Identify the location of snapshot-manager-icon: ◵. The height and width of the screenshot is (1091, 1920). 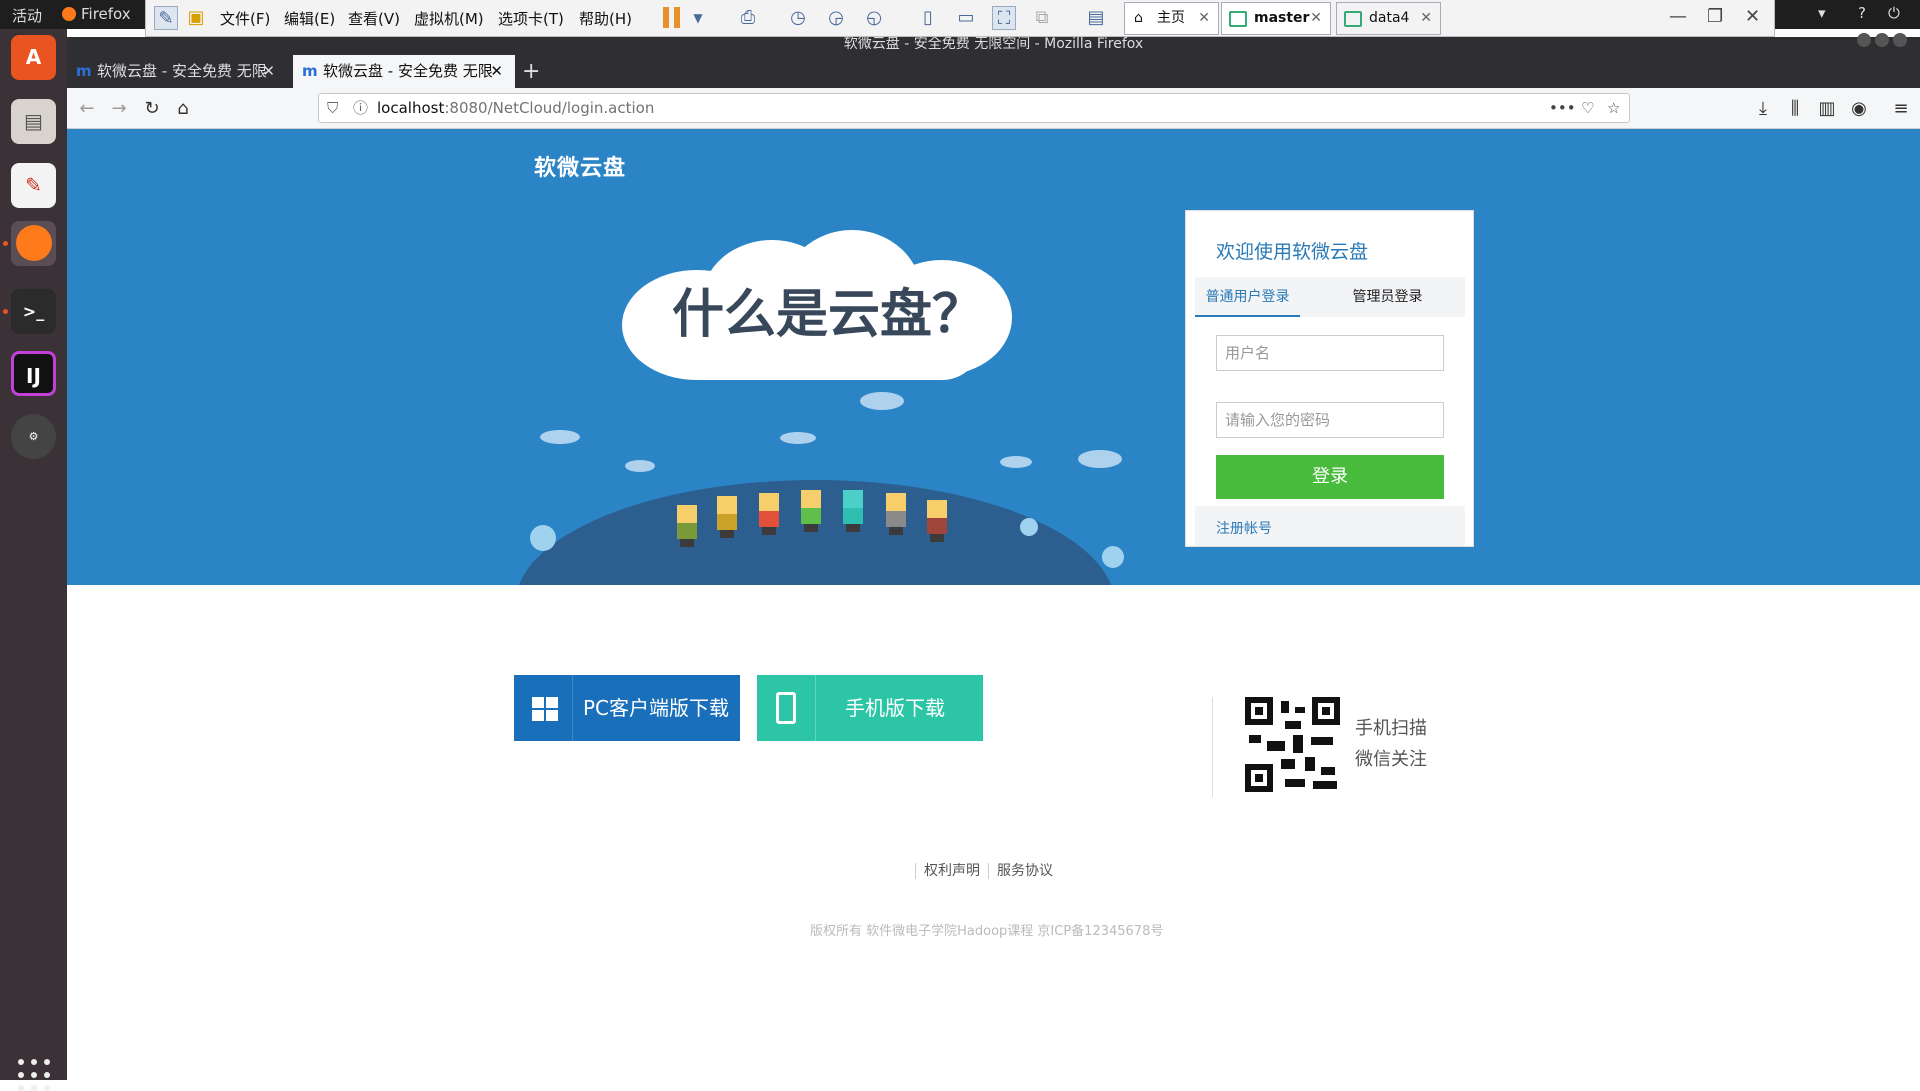
(874, 18).